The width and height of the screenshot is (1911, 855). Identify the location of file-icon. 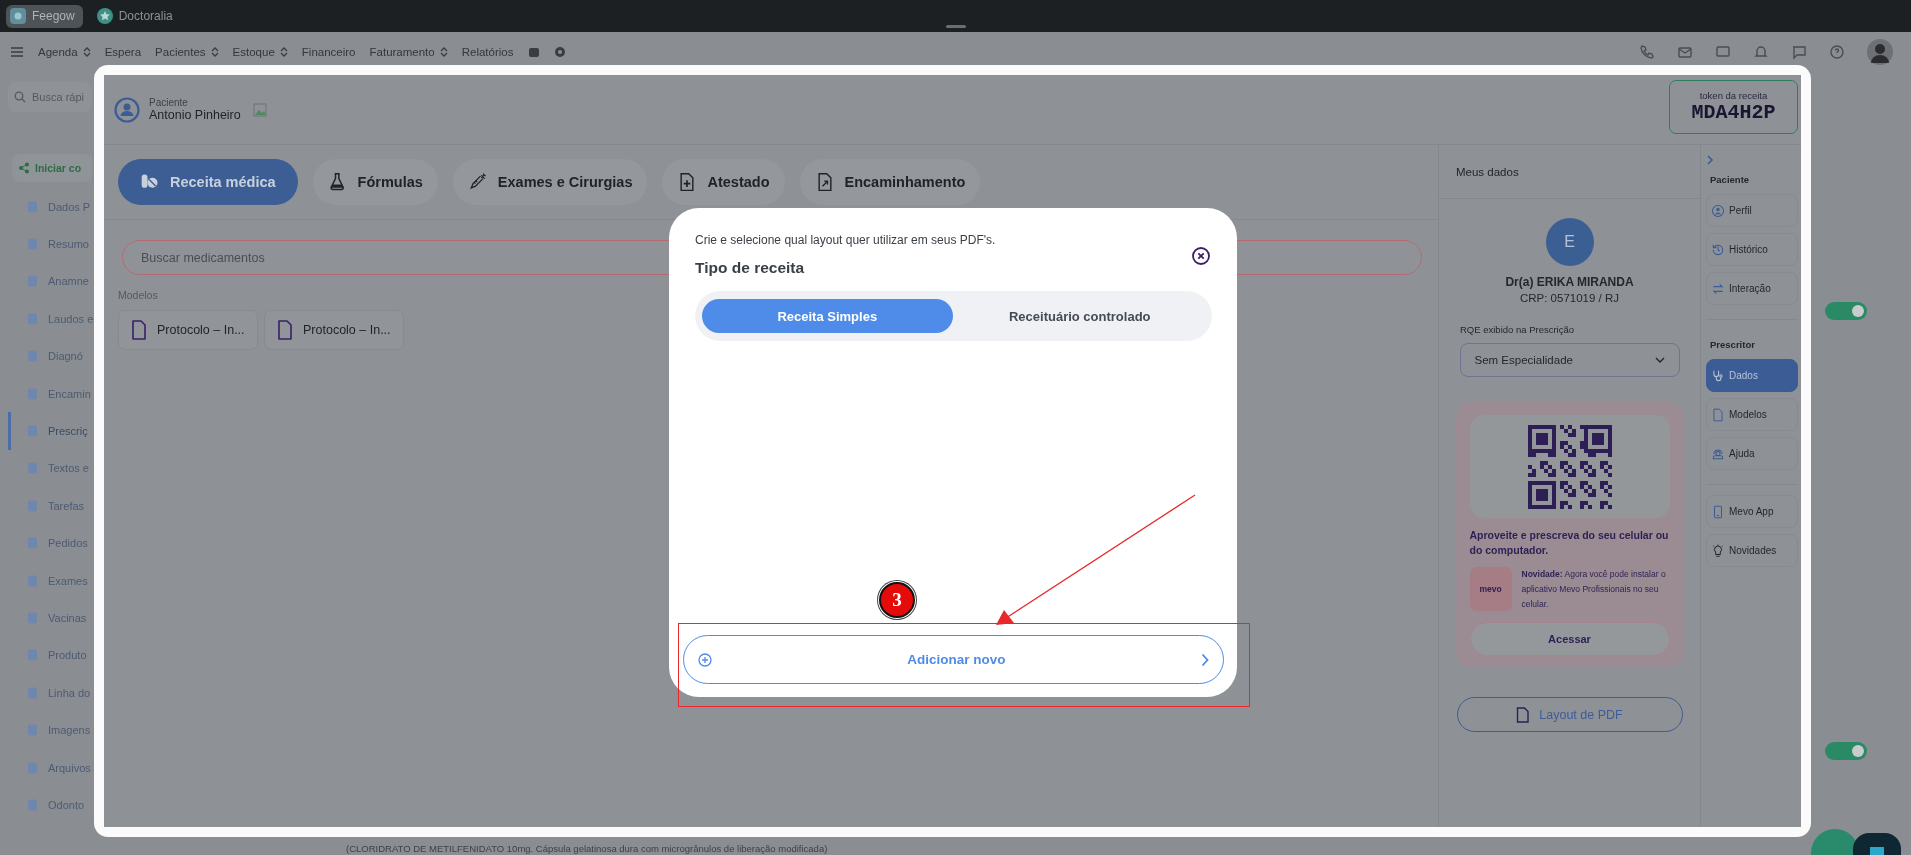
(1718, 414).